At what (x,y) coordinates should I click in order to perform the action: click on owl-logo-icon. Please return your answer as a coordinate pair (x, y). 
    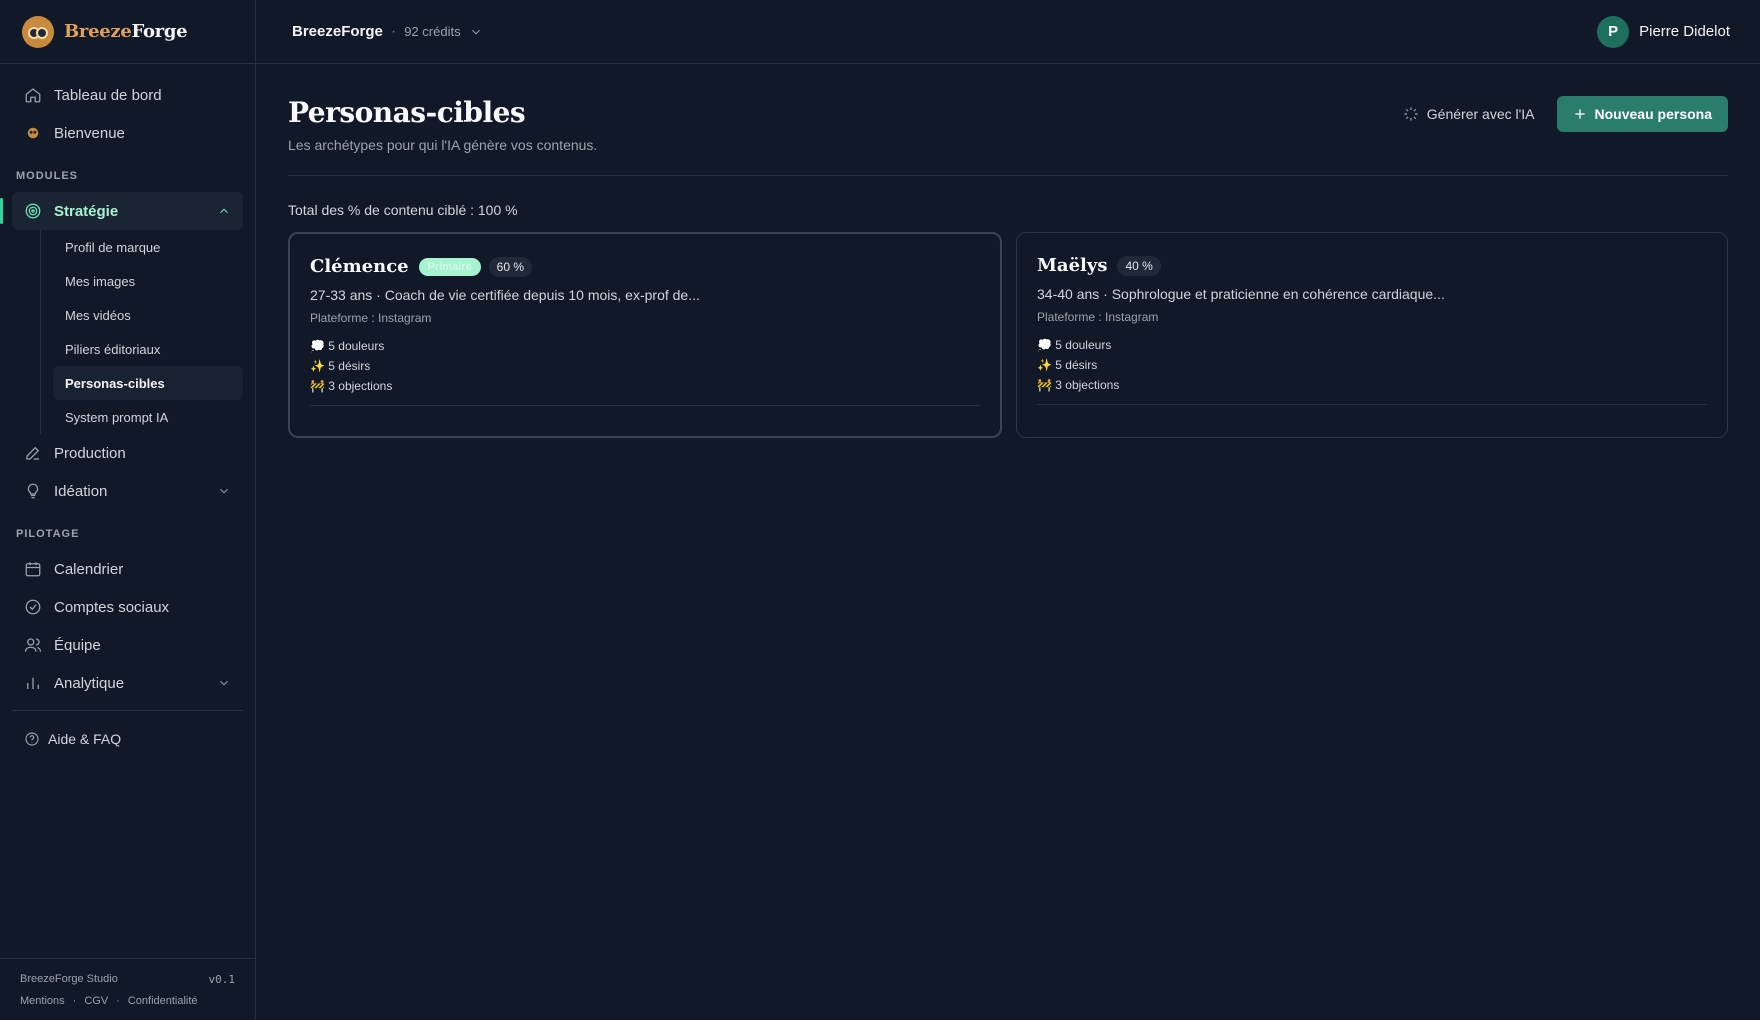
    Looking at the image, I should click on (38, 31).